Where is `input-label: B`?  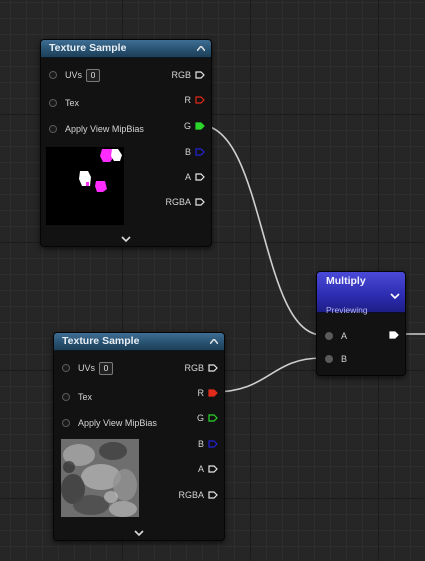 input-label: B is located at coordinates (344, 359).